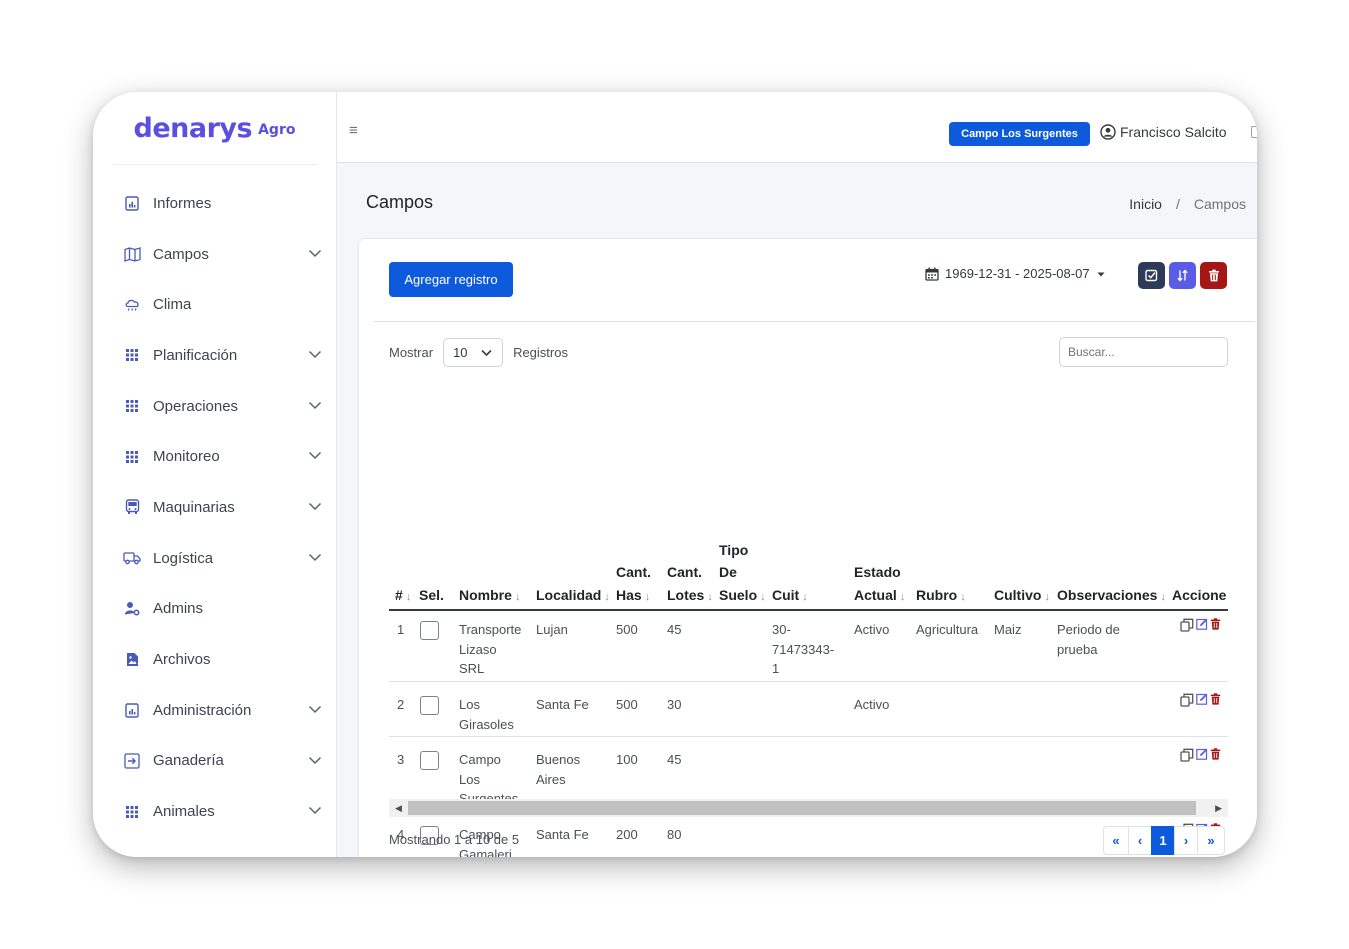  I want to click on column-header: Accione, so click(1199, 595).